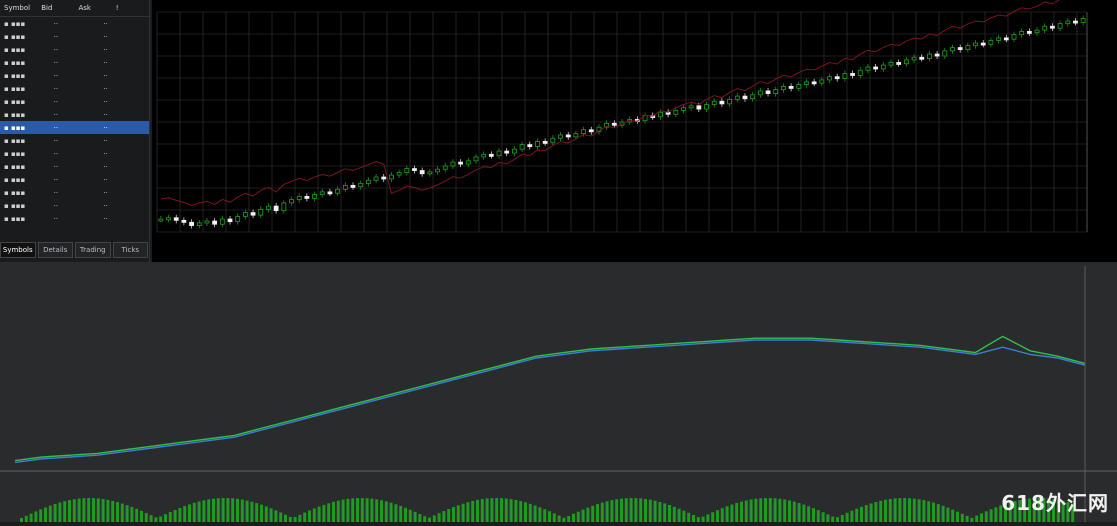 This screenshot has width=1117, height=526. What do you see at coordinates (130, 8) in the screenshot?
I see `col-flag: !` at bounding box center [130, 8].